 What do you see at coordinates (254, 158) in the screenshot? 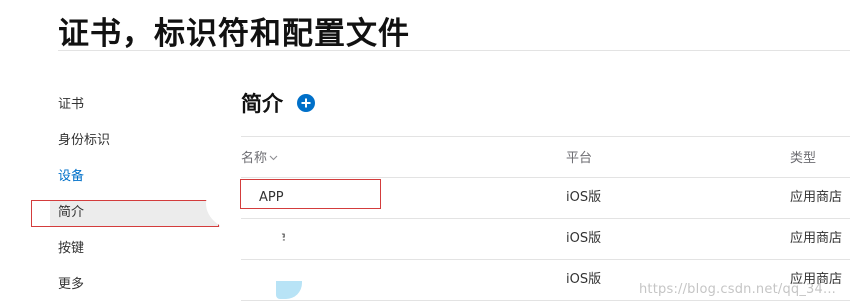
I see `column-header-name-label: 名称` at bounding box center [254, 158].